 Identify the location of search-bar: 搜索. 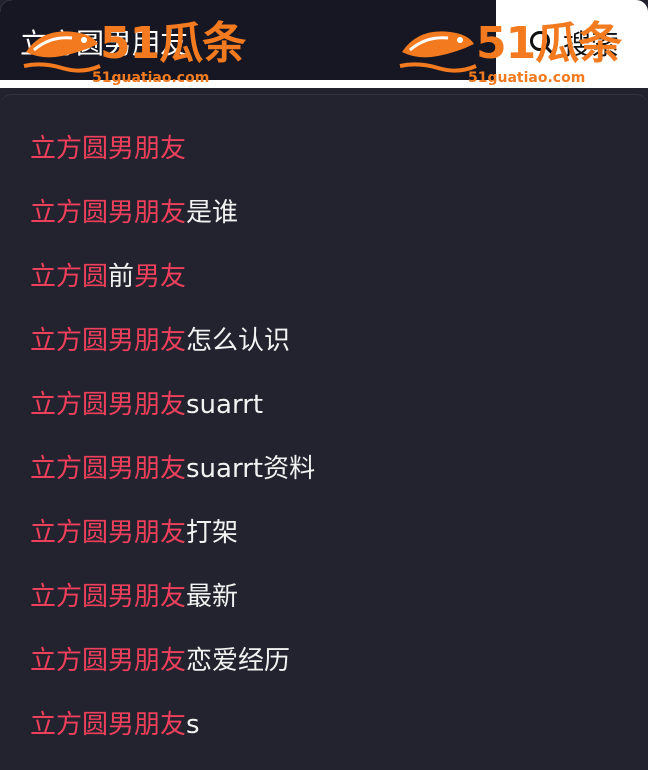
(324, 44).